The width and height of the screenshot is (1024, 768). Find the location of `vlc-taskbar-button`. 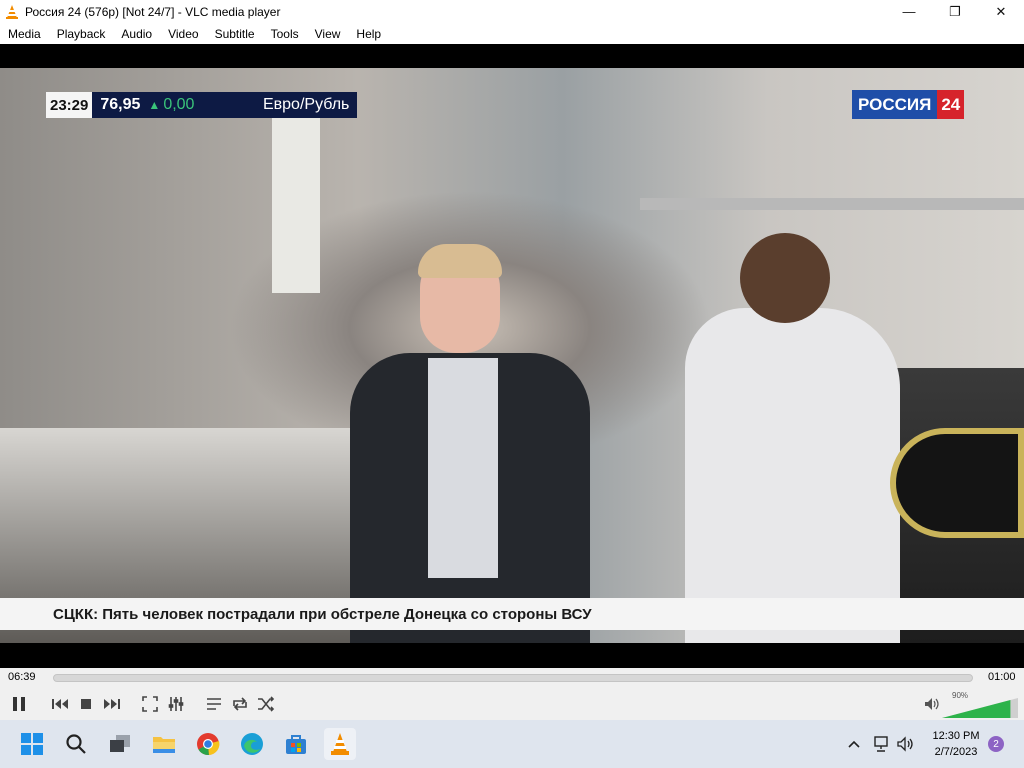

vlc-taskbar-button is located at coordinates (340, 744).